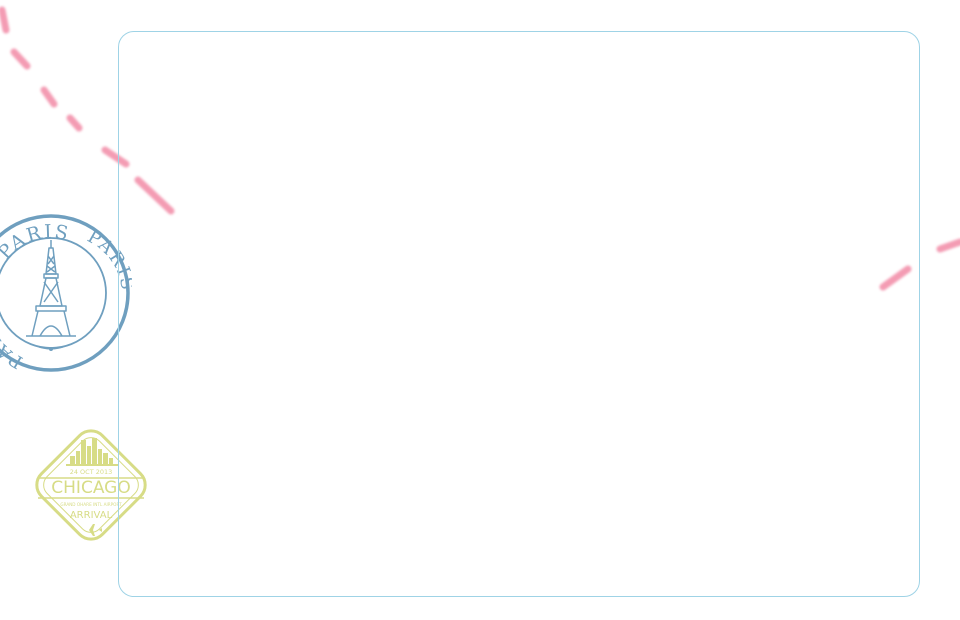 This screenshot has height=620, width=960. Describe the element at coordinates (51, 288) in the screenshot. I see `eiffel-tower-icon` at that location.